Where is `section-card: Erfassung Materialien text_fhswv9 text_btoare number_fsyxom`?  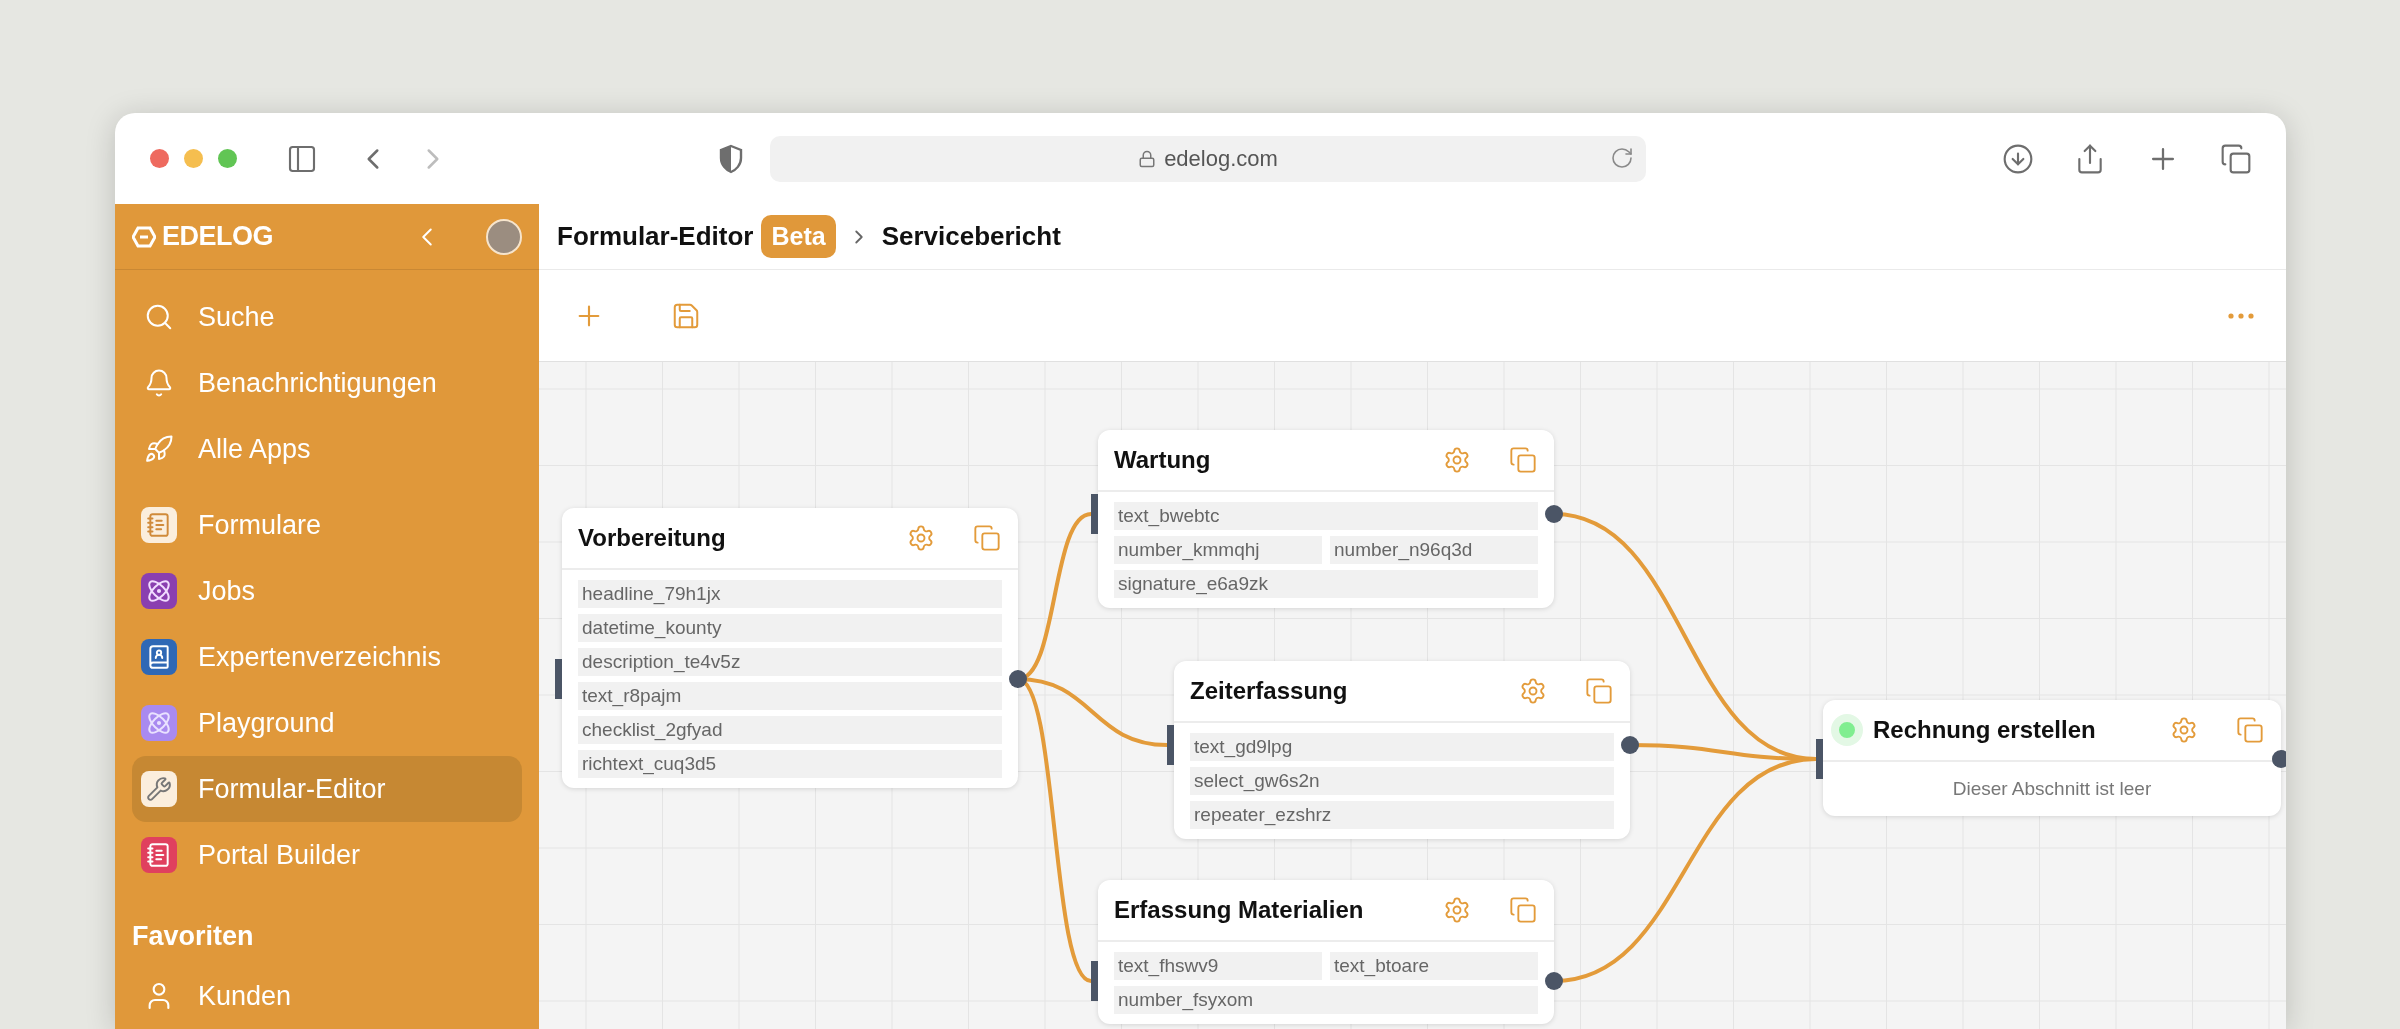
section-card: Erfassung Materialien text_fhswv9 text_btoare number_fsyxom is located at coordinates (1326, 952).